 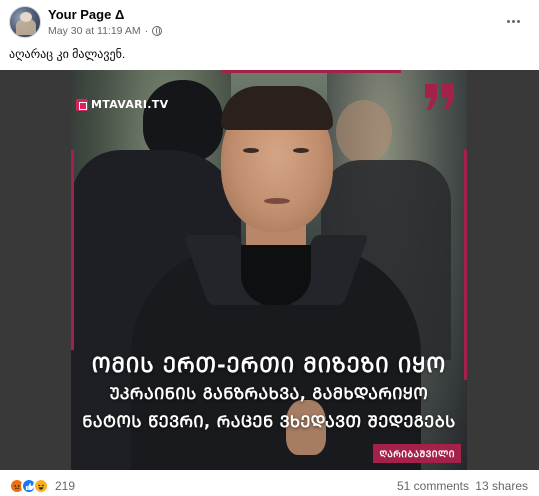 What do you see at coordinates (311, 71) in the screenshot?
I see `accent-bar-top` at bounding box center [311, 71].